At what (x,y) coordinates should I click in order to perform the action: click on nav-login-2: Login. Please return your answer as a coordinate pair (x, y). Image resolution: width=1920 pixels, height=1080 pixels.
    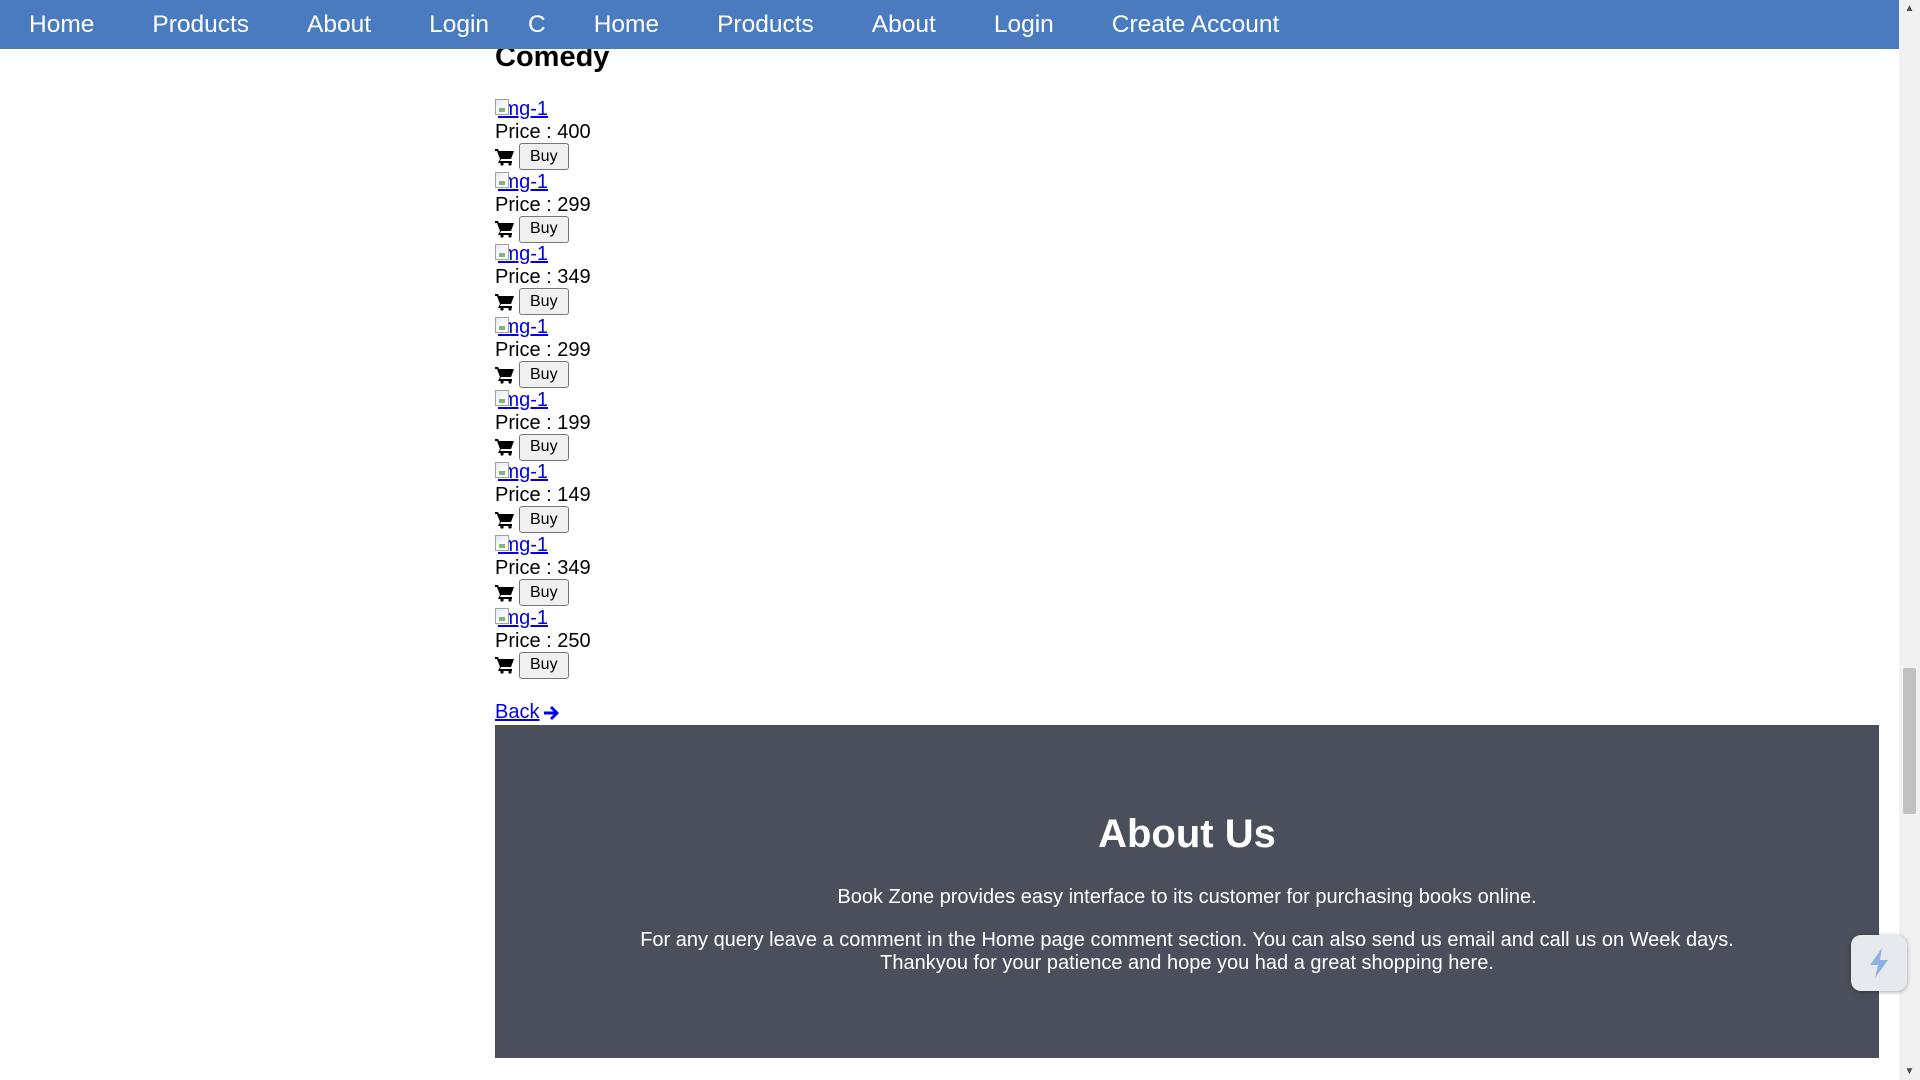
    Looking at the image, I should click on (1024, 24).